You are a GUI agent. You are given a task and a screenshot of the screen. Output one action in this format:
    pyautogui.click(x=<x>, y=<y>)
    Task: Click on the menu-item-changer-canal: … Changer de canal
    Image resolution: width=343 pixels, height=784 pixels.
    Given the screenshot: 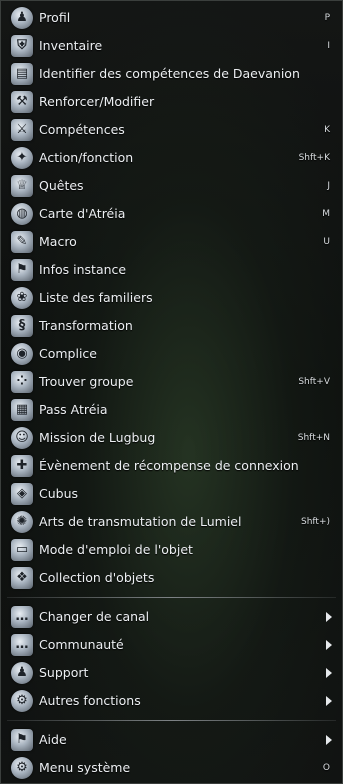 What is the action you would take?
    pyautogui.click(x=171, y=617)
    